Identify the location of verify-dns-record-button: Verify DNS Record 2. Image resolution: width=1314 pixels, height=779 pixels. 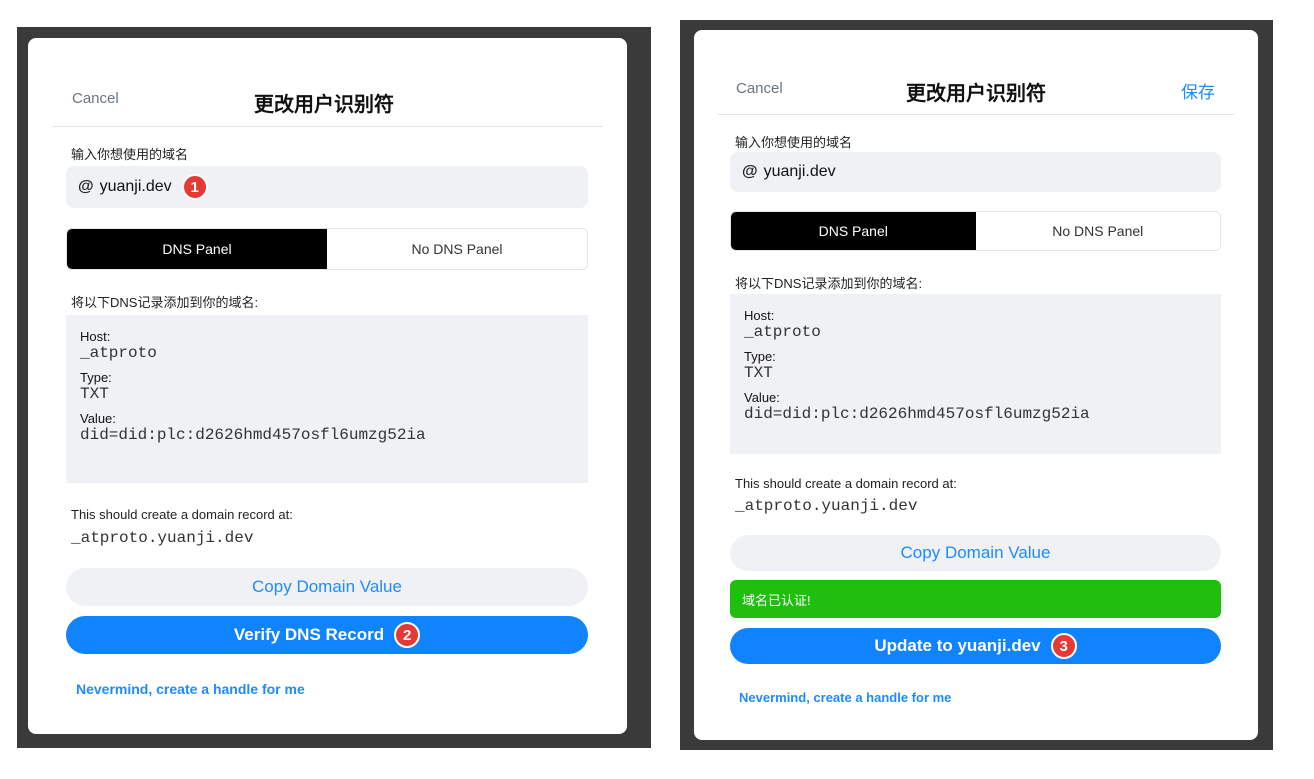
(327, 635).